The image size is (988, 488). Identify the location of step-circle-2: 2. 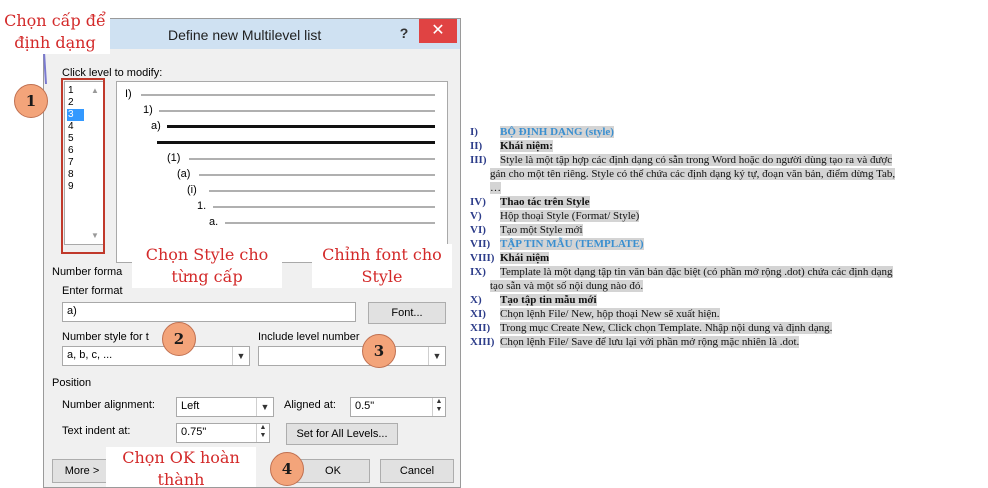
(179, 339).